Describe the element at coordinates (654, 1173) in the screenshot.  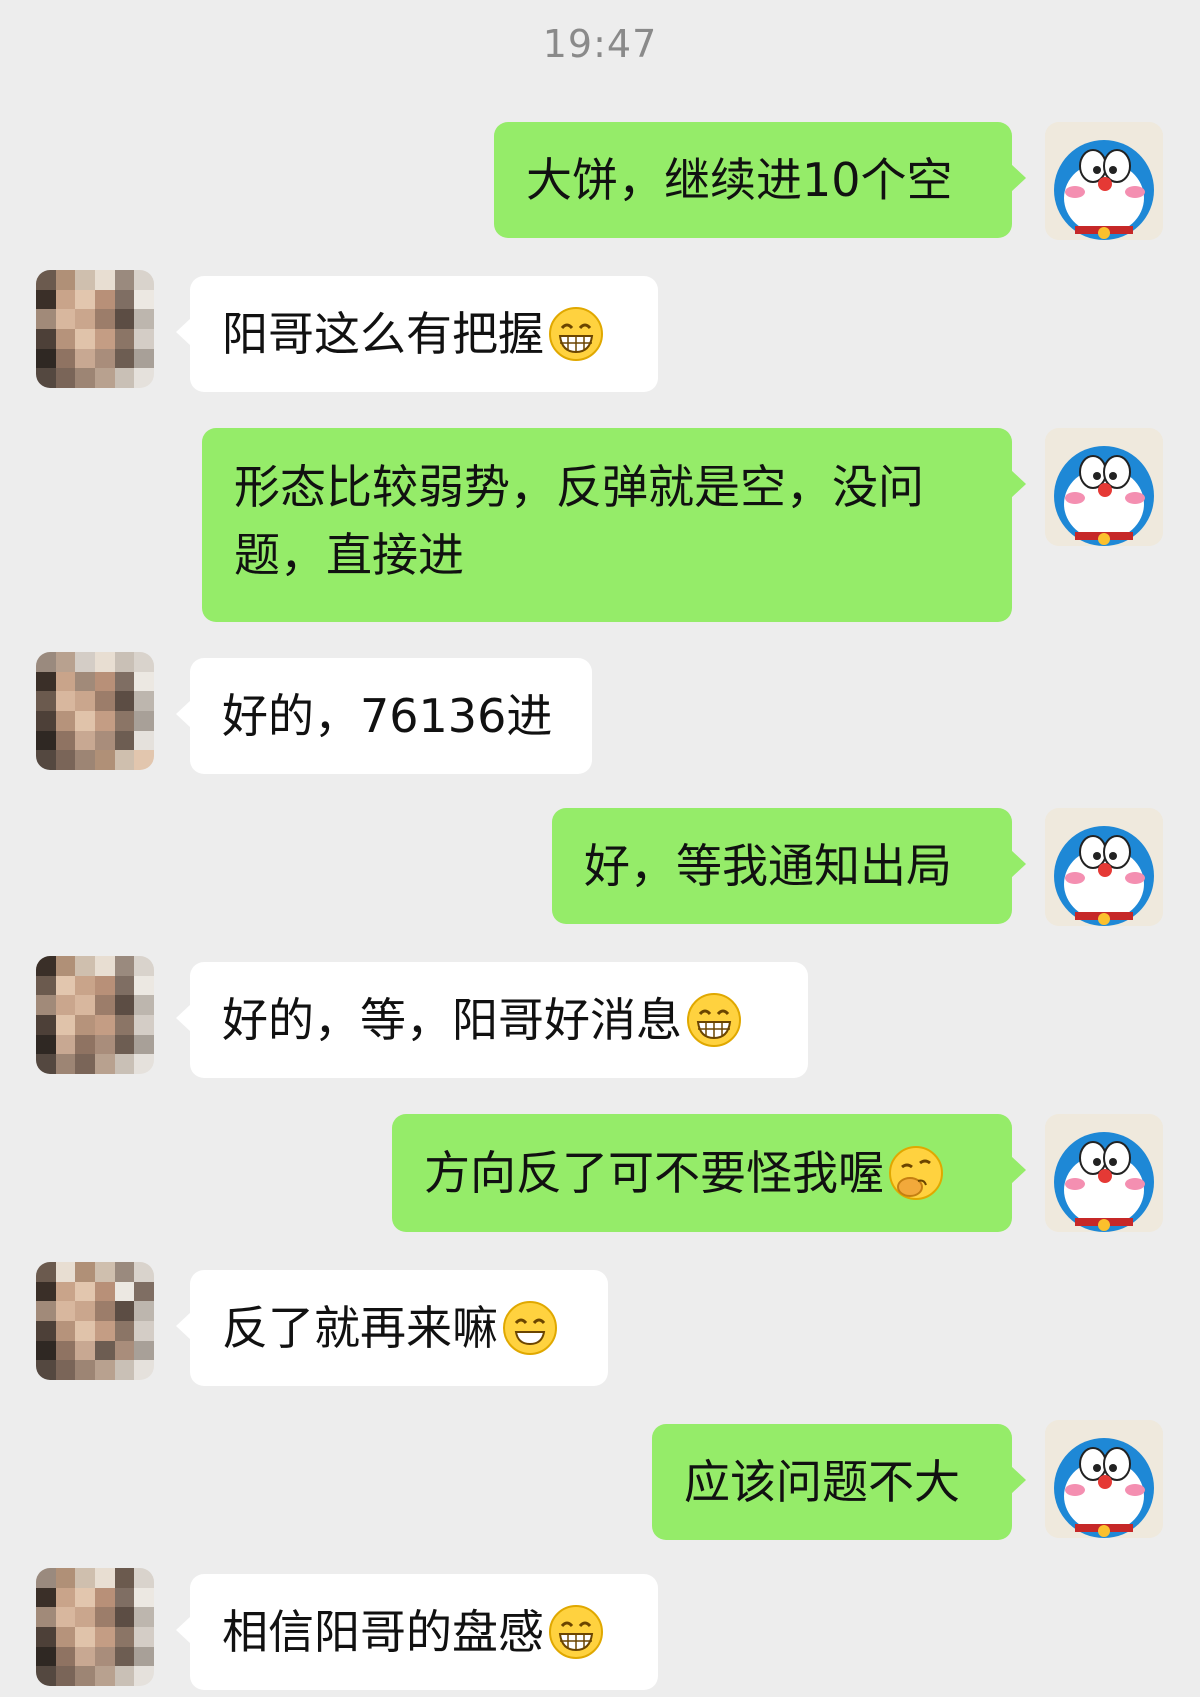
I see `message-text: 方向反了可不要怪我喔` at that location.